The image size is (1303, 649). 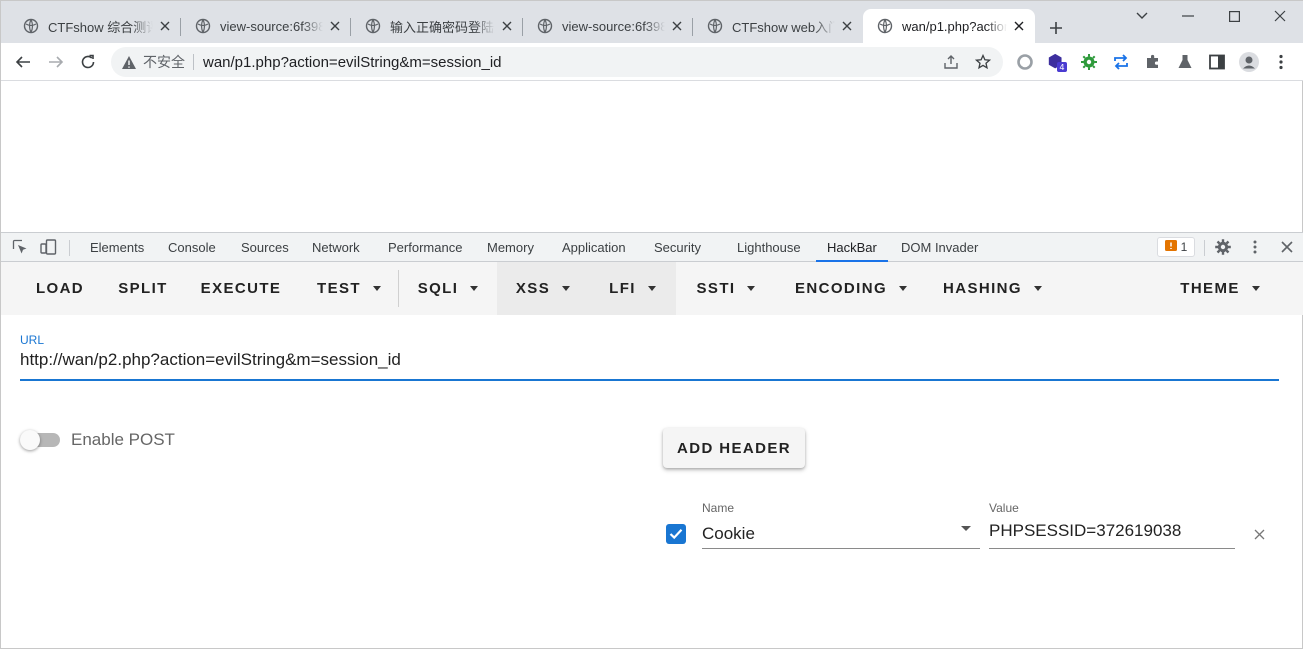 What do you see at coordinates (88, 62) in the screenshot?
I see `reload-icon` at bounding box center [88, 62].